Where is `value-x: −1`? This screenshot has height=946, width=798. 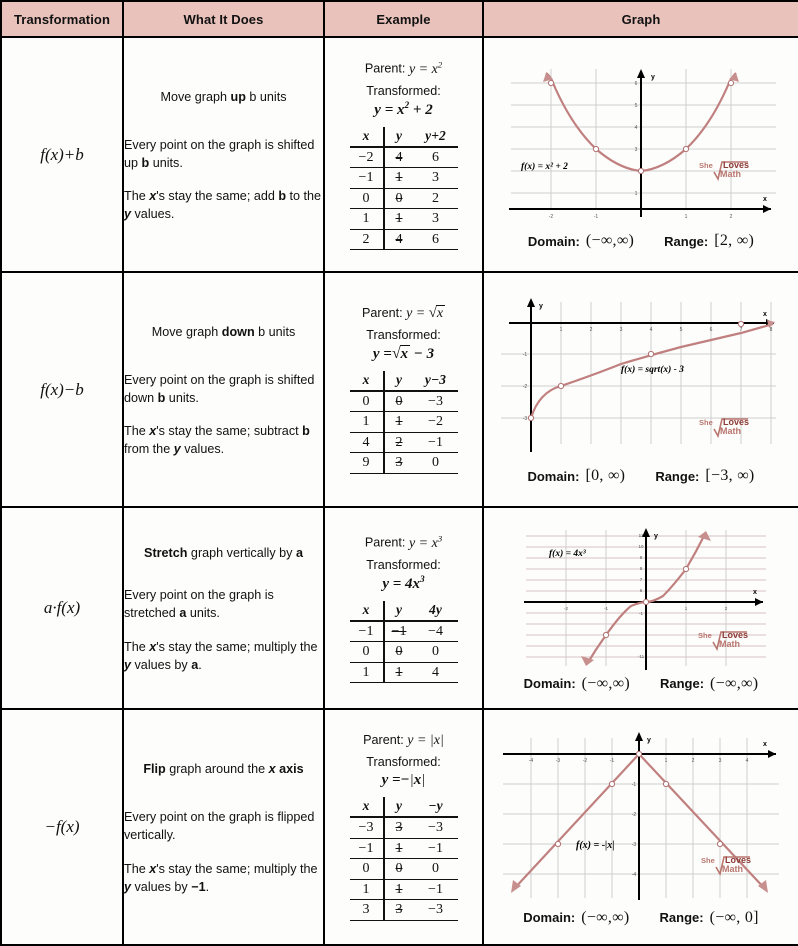 value-x: −1 is located at coordinates (367, 849).